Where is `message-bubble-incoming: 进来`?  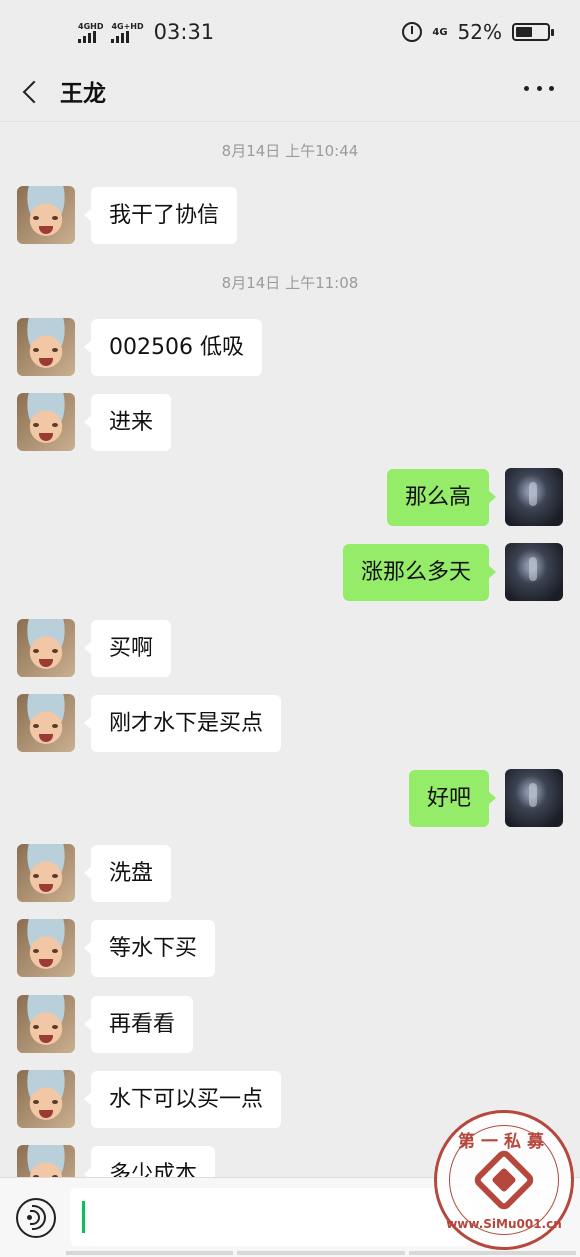
message-bubble-incoming: 进来 is located at coordinates (127, 422).